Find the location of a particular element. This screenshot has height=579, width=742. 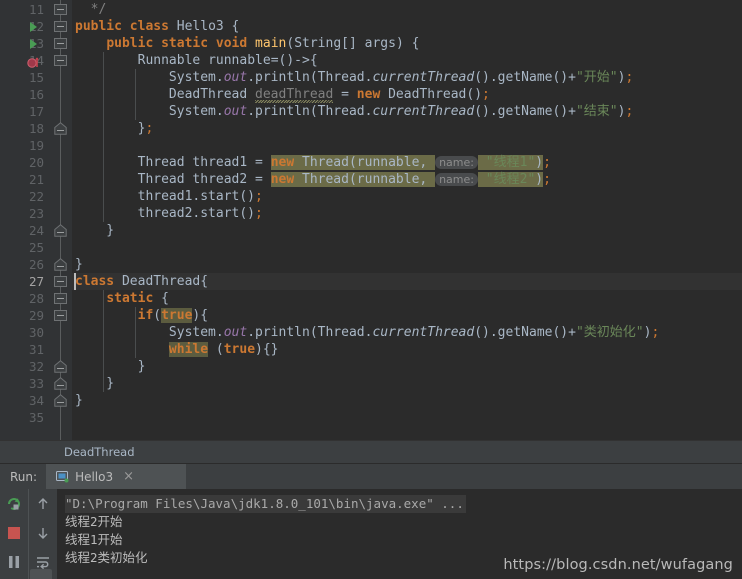

line-number: 33 is located at coordinates (22, 383).